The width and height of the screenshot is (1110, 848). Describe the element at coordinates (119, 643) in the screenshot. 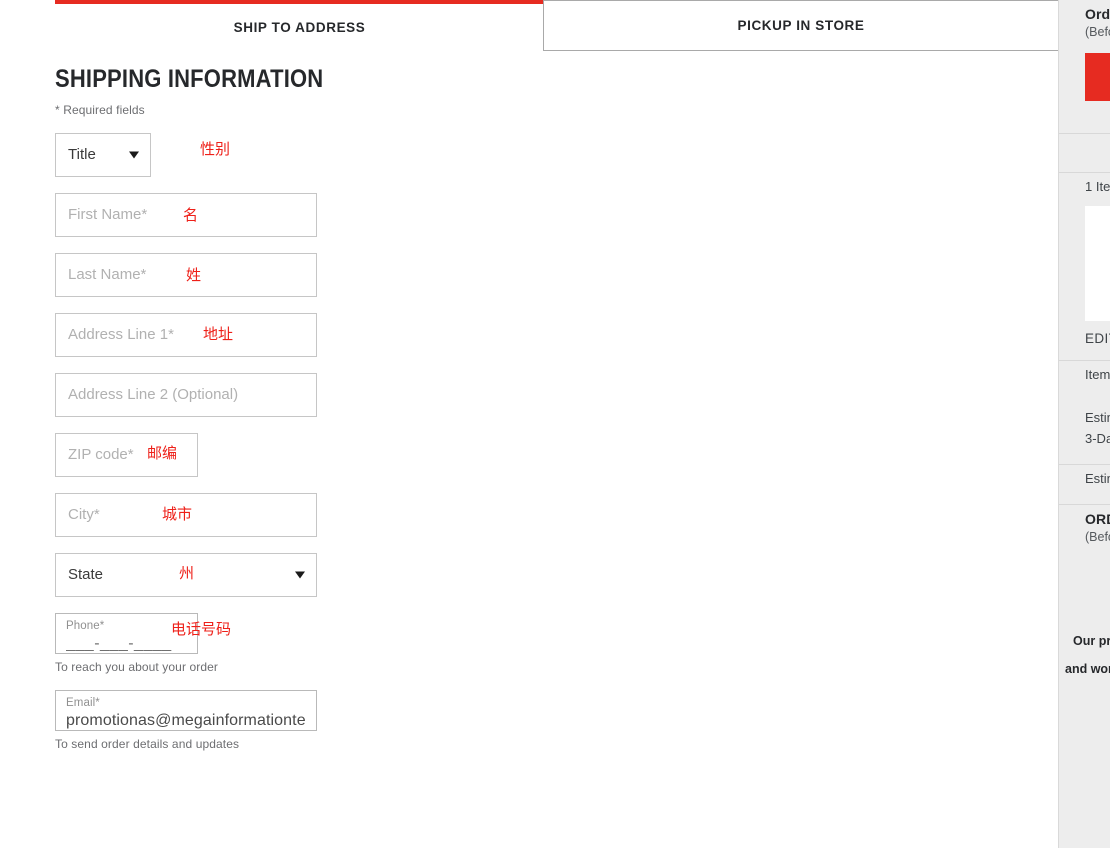

I see `phone-value: ___-___-____` at that location.